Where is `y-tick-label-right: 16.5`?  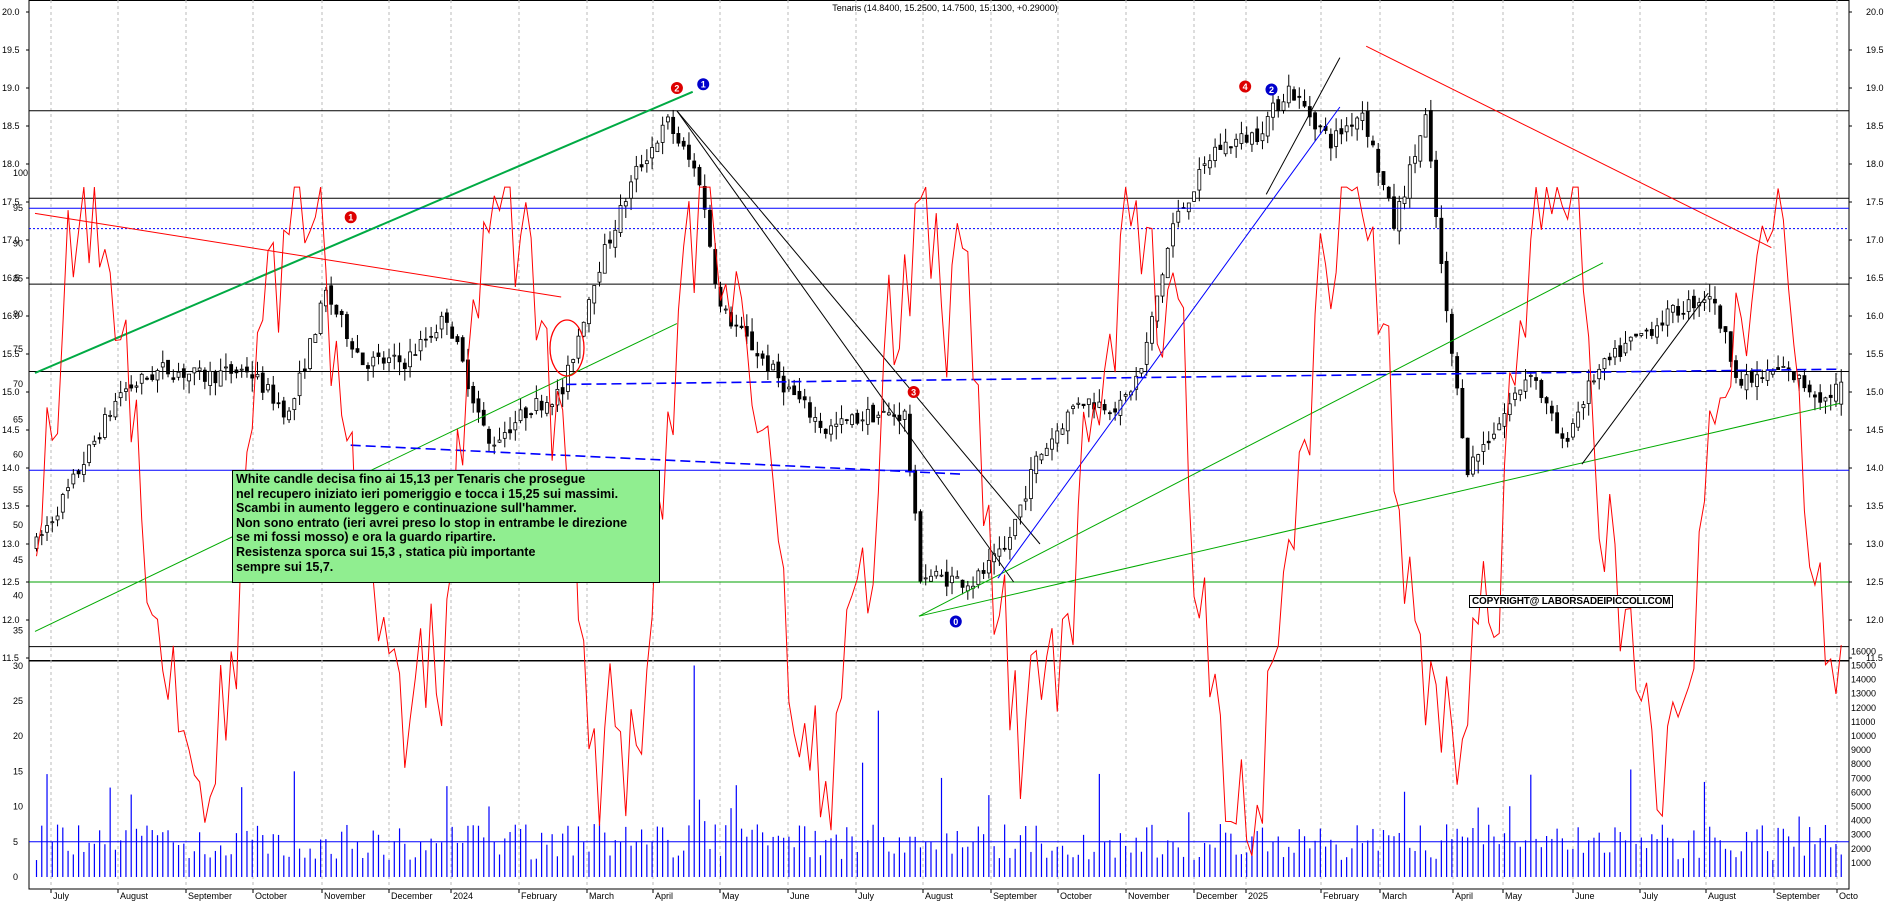 y-tick-label-right: 16.5 is located at coordinates (1875, 278).